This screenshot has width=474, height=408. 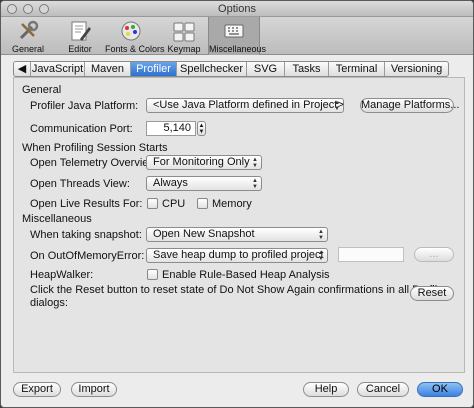 What do you see at coordinates (202, 203) in the screenshot?
I see `memory-checkbox` at bounding box center [202, 203].